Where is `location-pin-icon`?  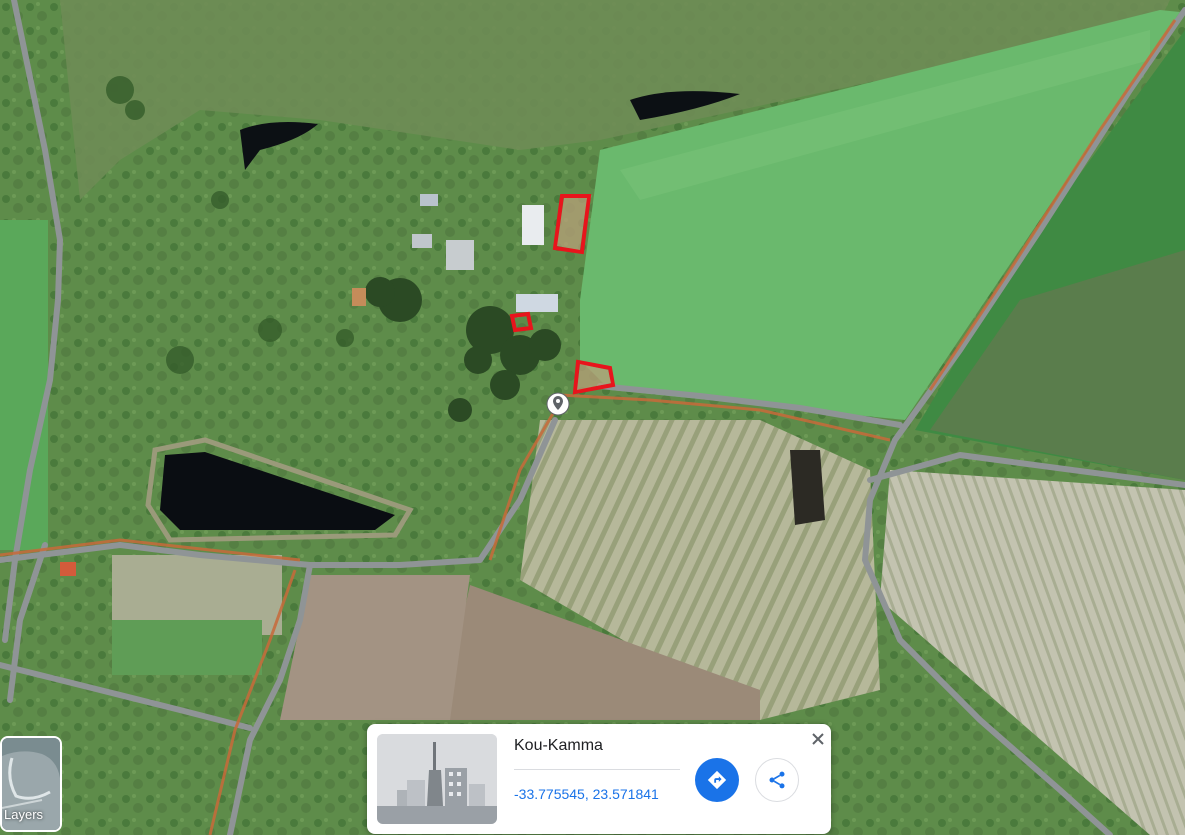
location-pin-icon is located at coordinates (558, 404).